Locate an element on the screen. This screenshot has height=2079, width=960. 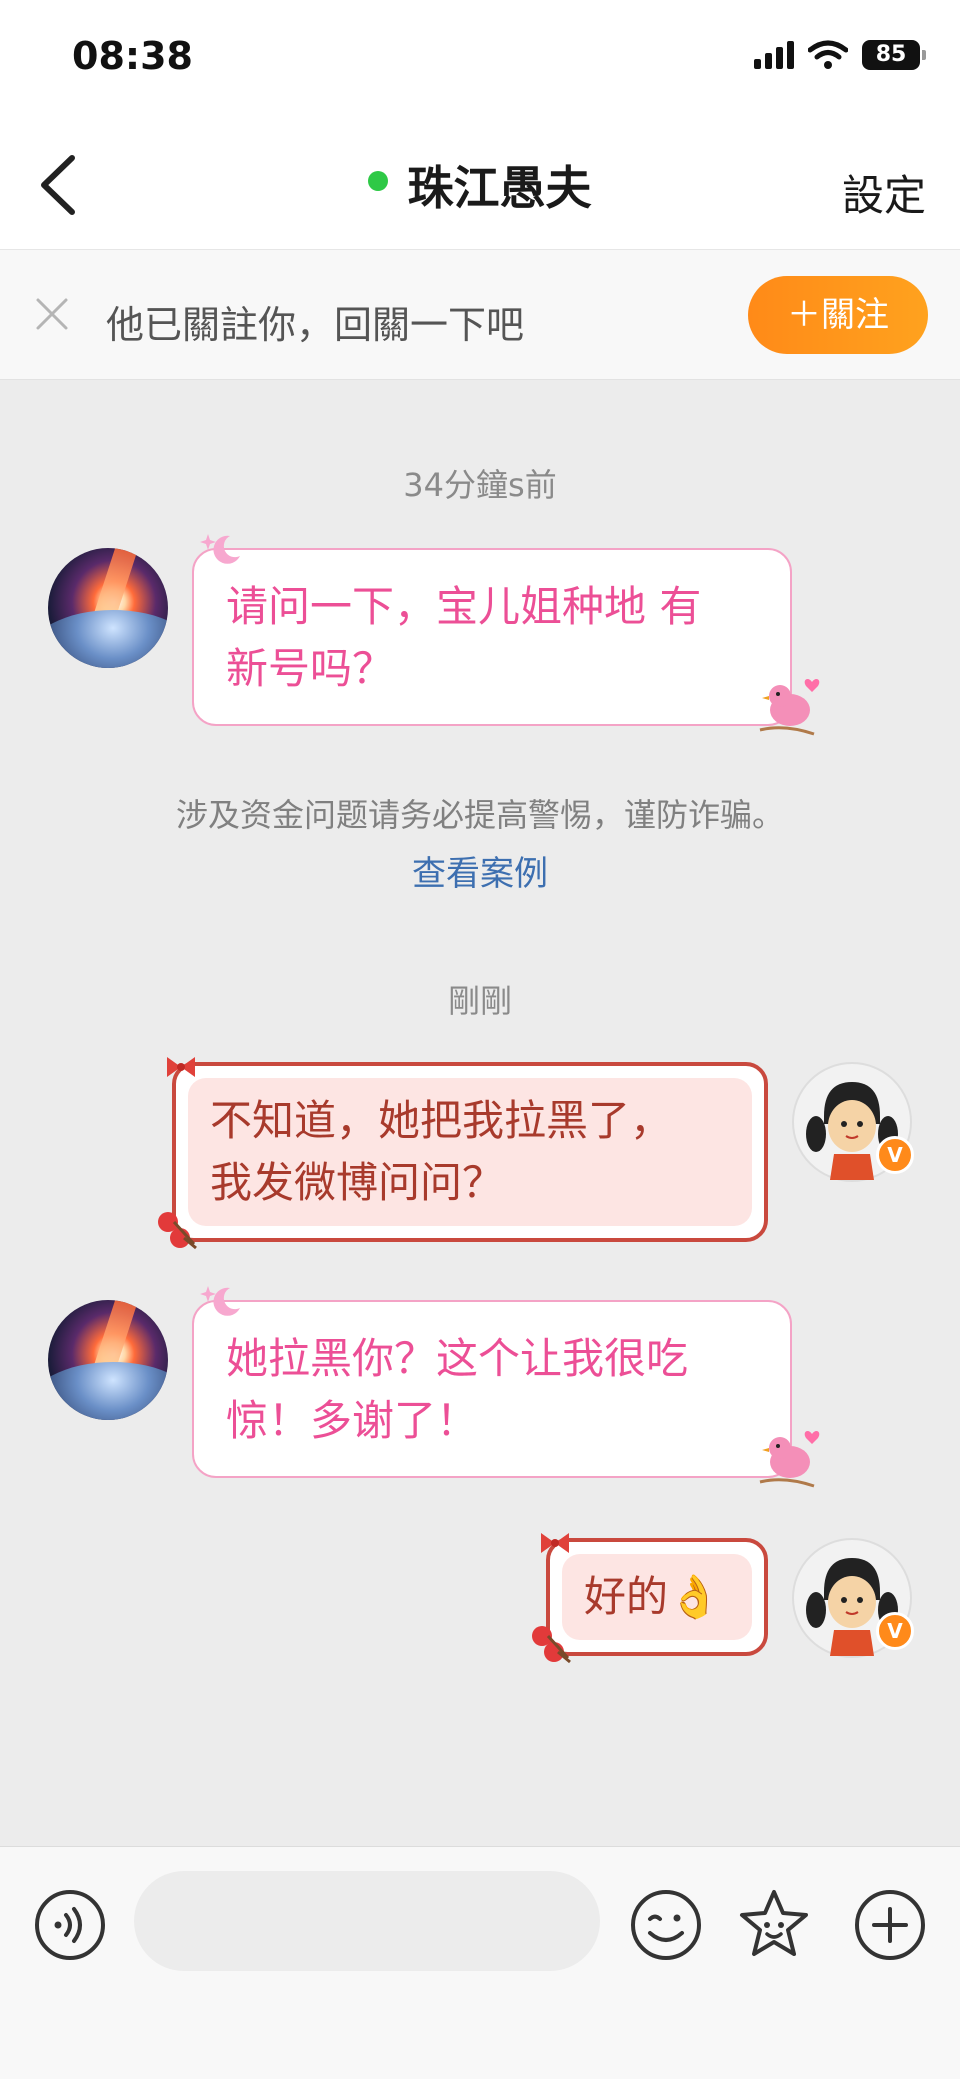
message-input is located at coordinates (367, 1921).